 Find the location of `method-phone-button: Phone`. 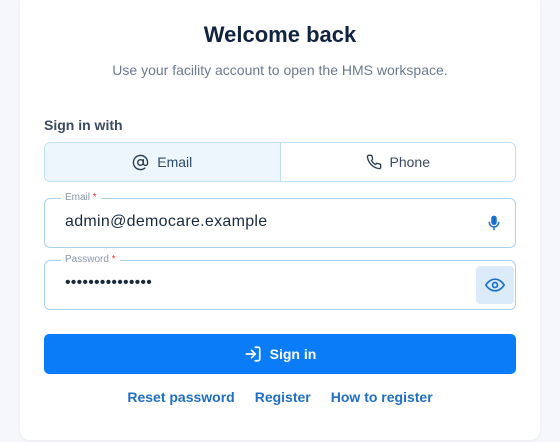

method-phone-button: Phone is located at coordinates (397, 162).